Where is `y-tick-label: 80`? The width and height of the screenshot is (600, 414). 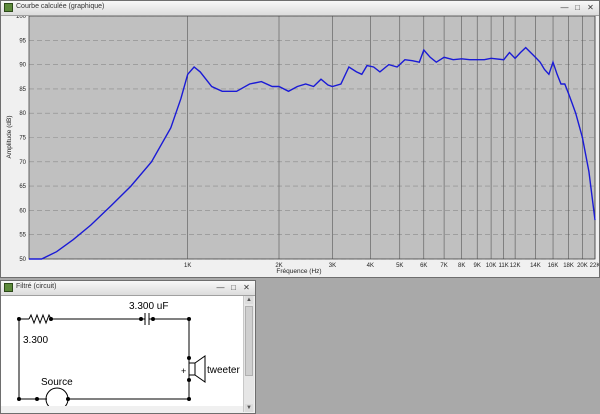
y-tick-label: 80 is located at coordinates (22, 114).